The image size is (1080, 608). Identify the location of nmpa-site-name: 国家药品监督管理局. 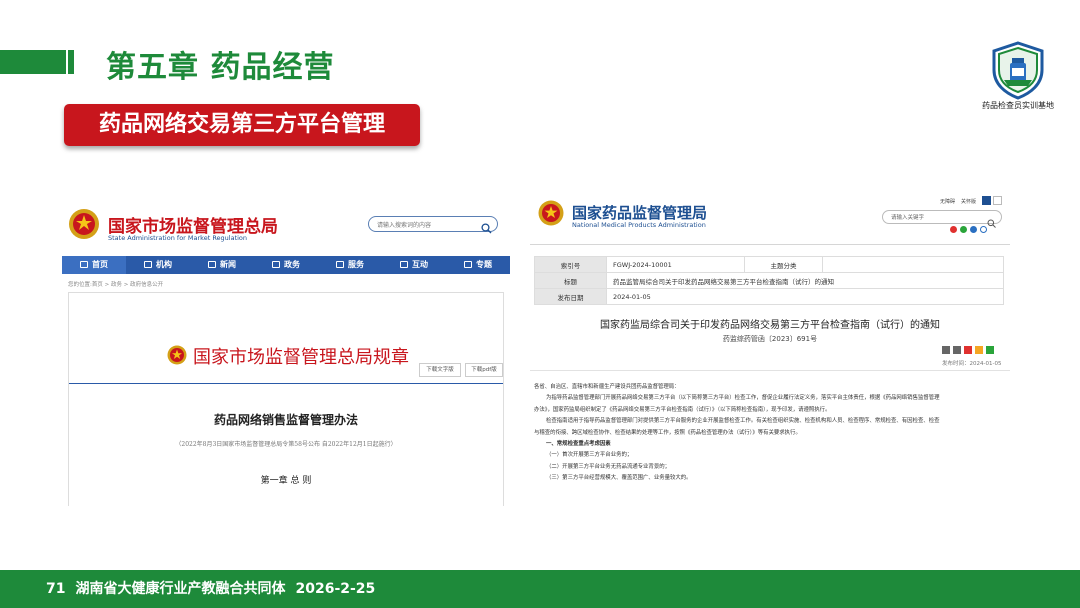
(639, 212).